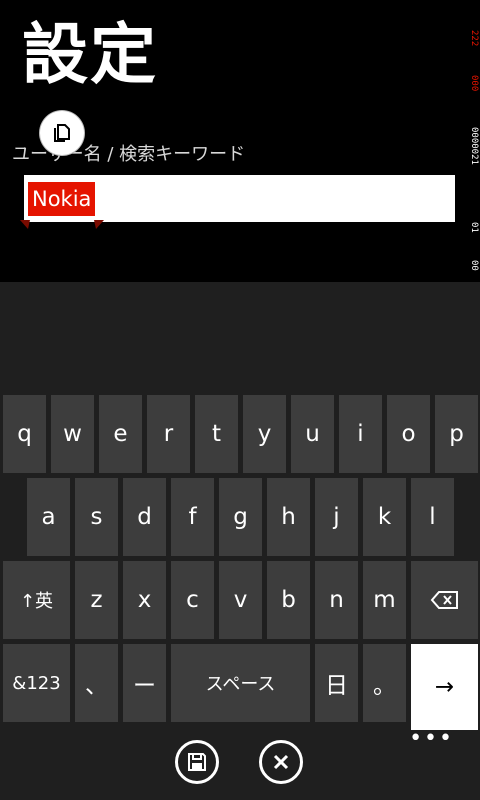  What do you see at coordinates (384, 517) in the screenshot?
I see `key-k: k` at bounding box center [384, 517].